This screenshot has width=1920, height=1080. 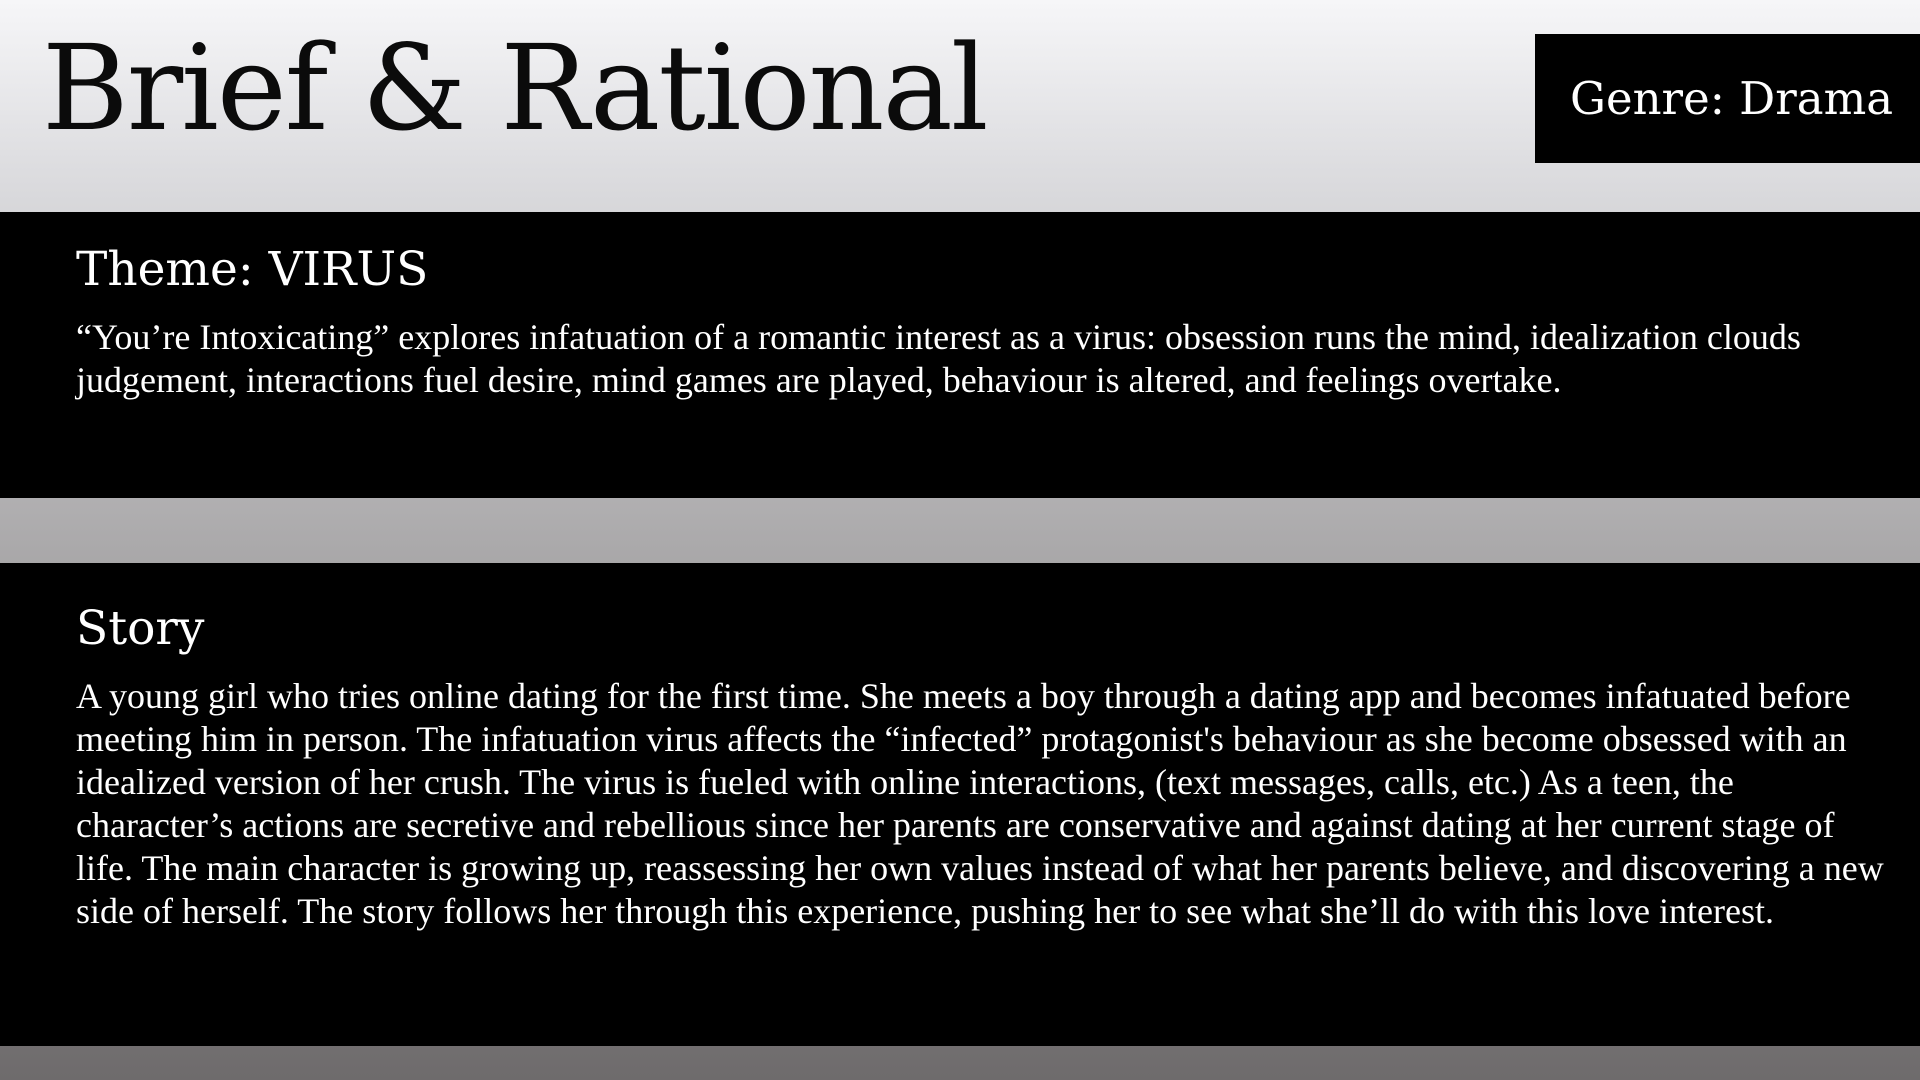 I want to click on story-heading: Story, so click(x=140, y=628).